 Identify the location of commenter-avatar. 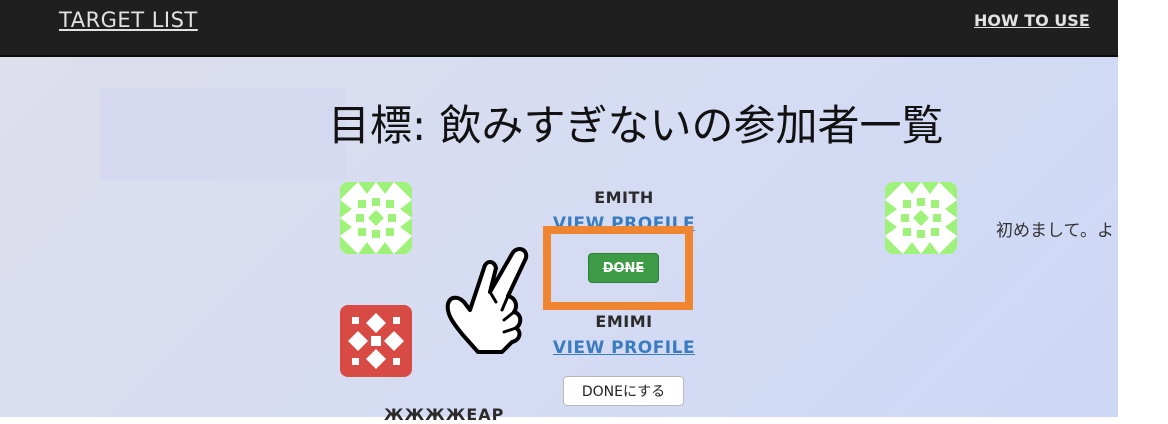
(921, 218).